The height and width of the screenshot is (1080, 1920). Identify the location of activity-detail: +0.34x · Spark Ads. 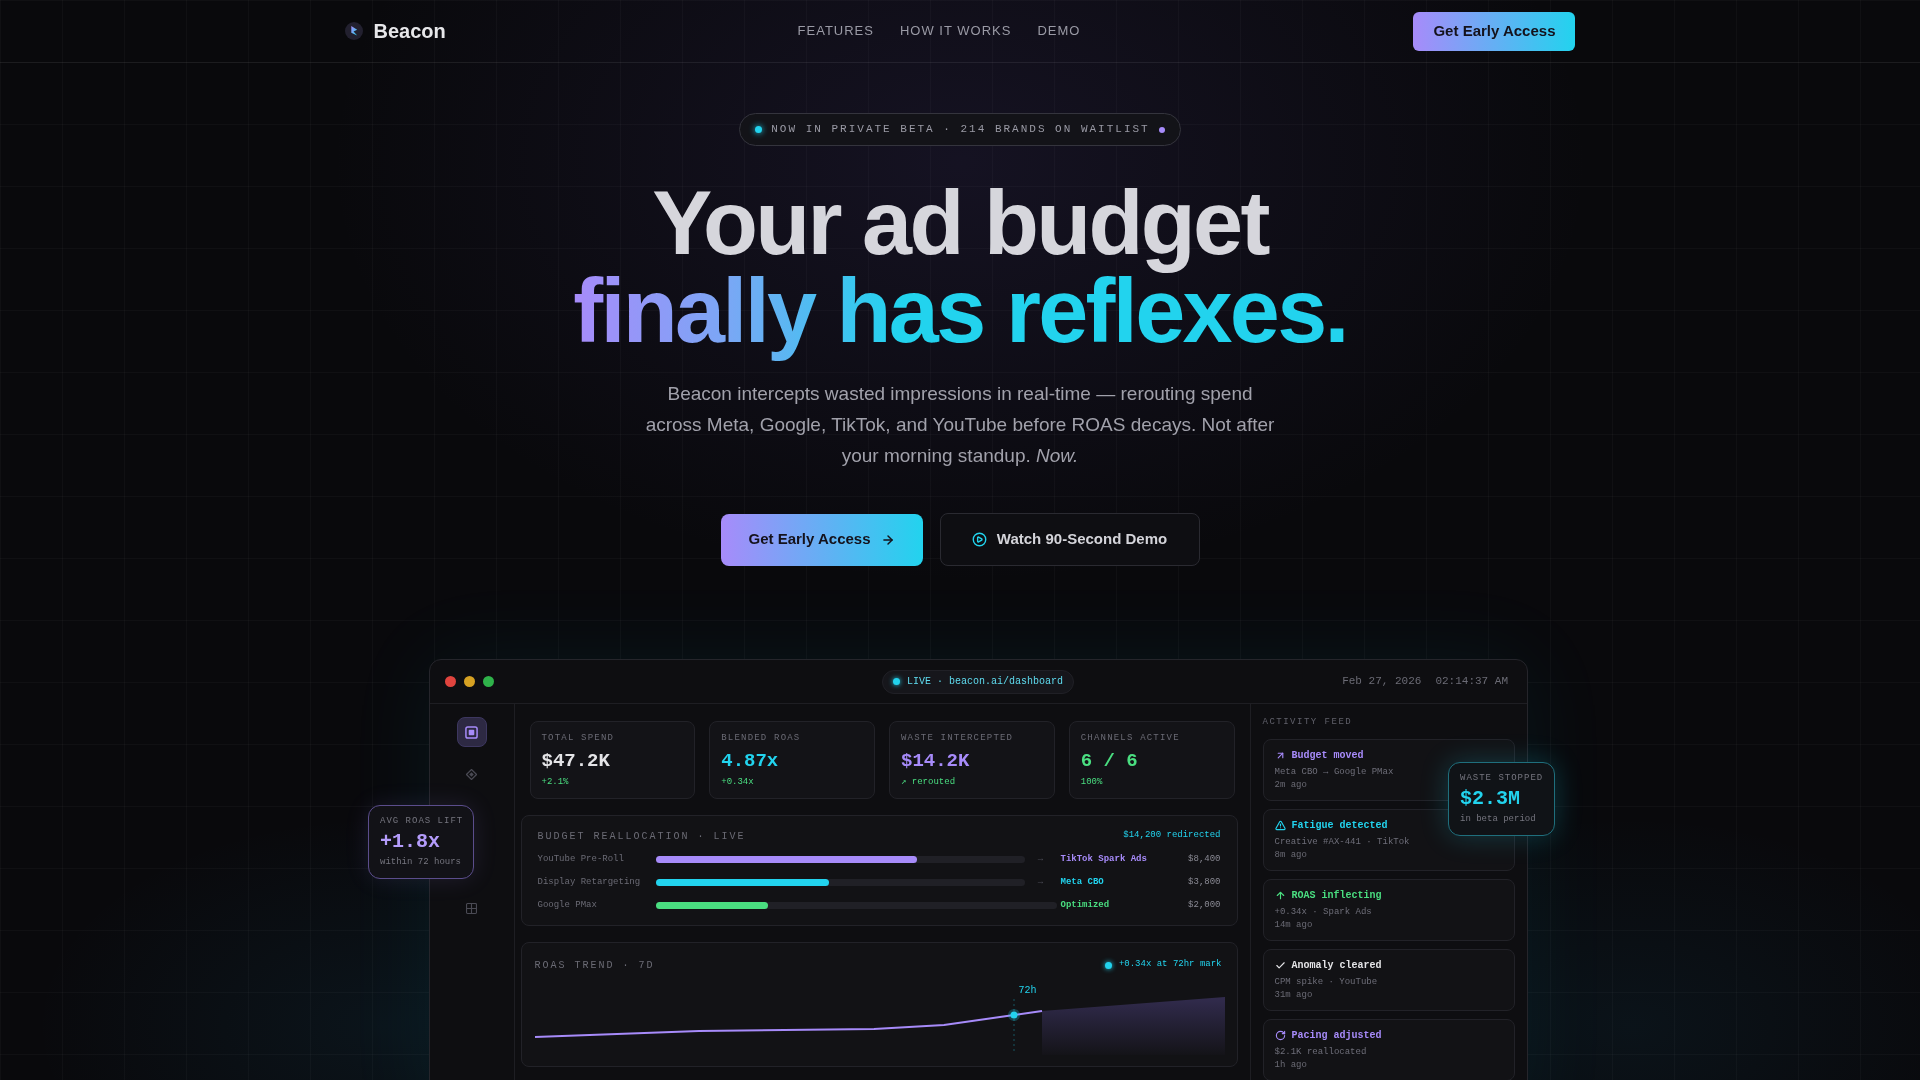
(1323, 911).